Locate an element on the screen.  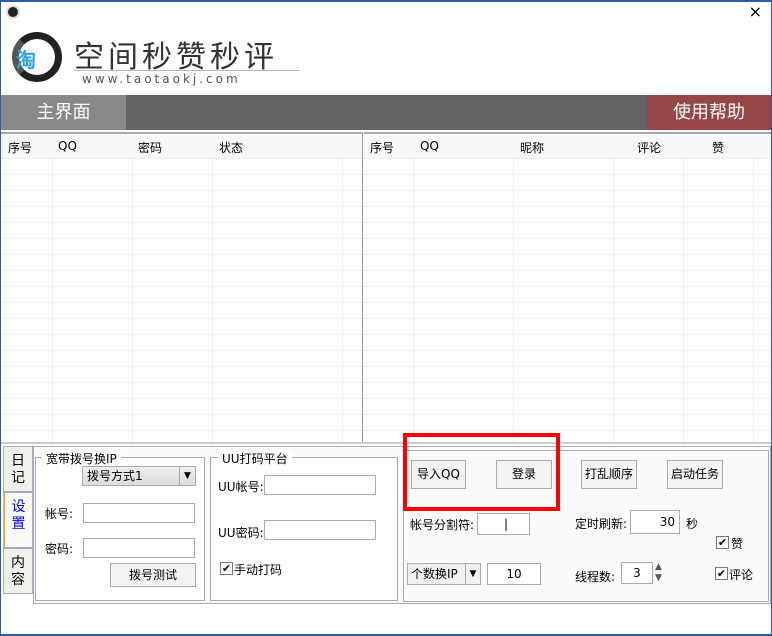
side-tab-label: 内容 is located at coordinates (18, 571).